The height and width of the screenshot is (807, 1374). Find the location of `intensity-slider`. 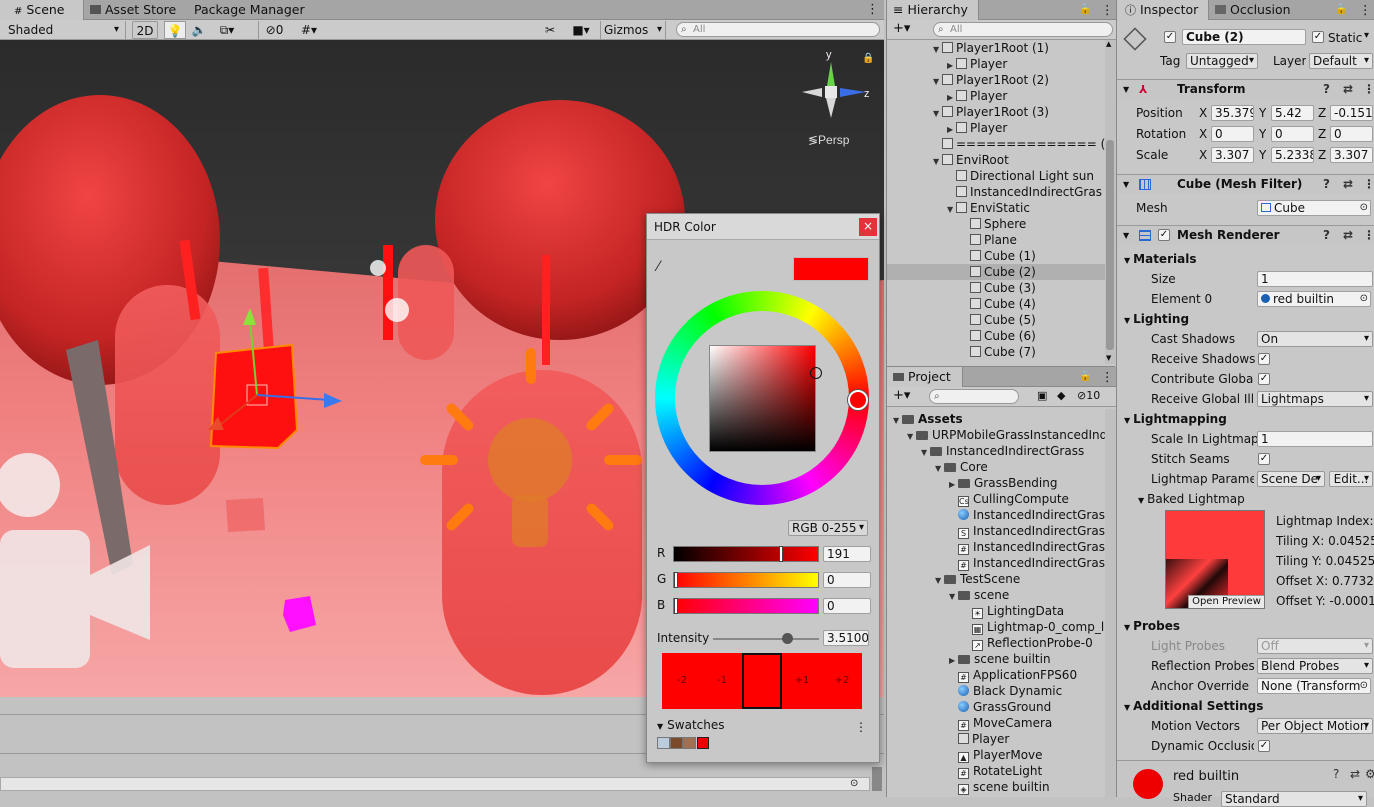

intensity-slider is located at coordinates (766, 638).